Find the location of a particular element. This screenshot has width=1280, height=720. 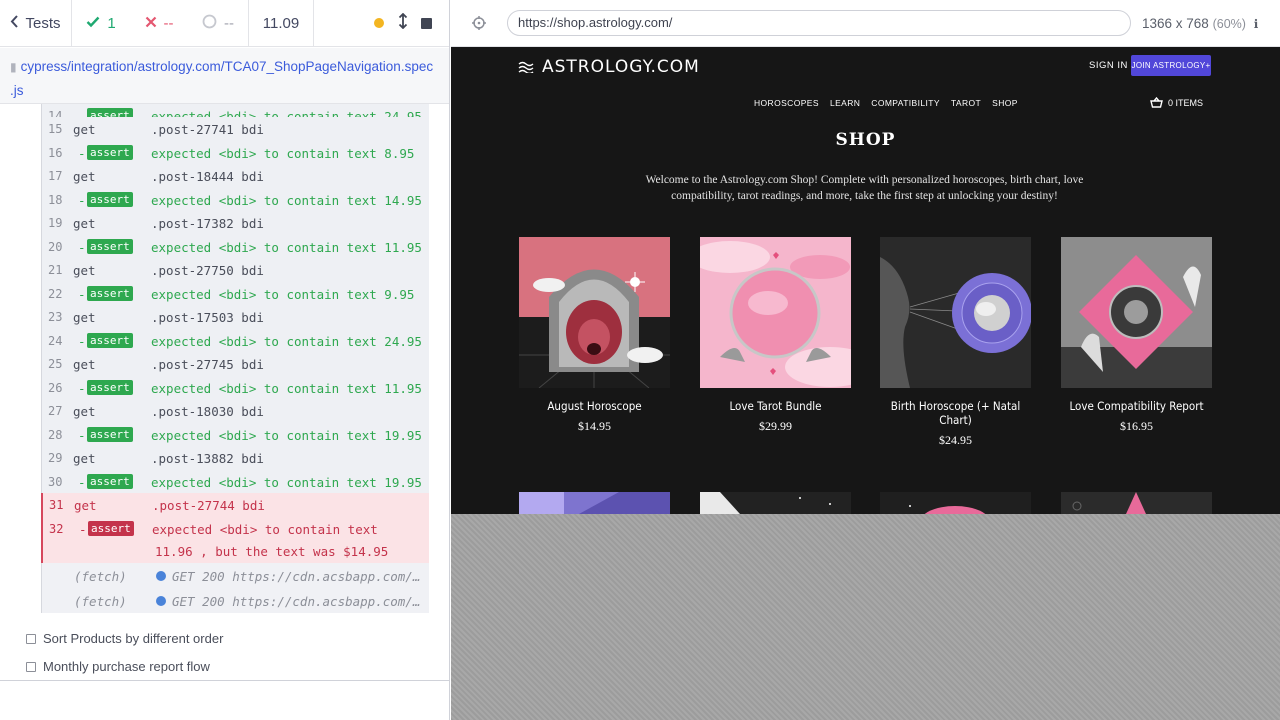

command-row: 27 get .post-18030 bdi is located at coordinates (235, 411).